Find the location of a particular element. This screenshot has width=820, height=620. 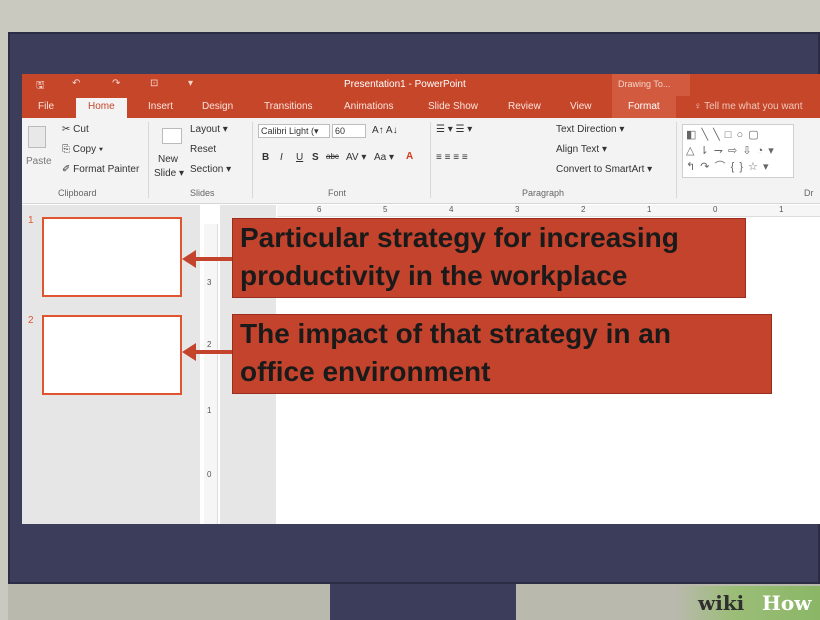

paste-button: Paste is located at coordinates (39, 161).